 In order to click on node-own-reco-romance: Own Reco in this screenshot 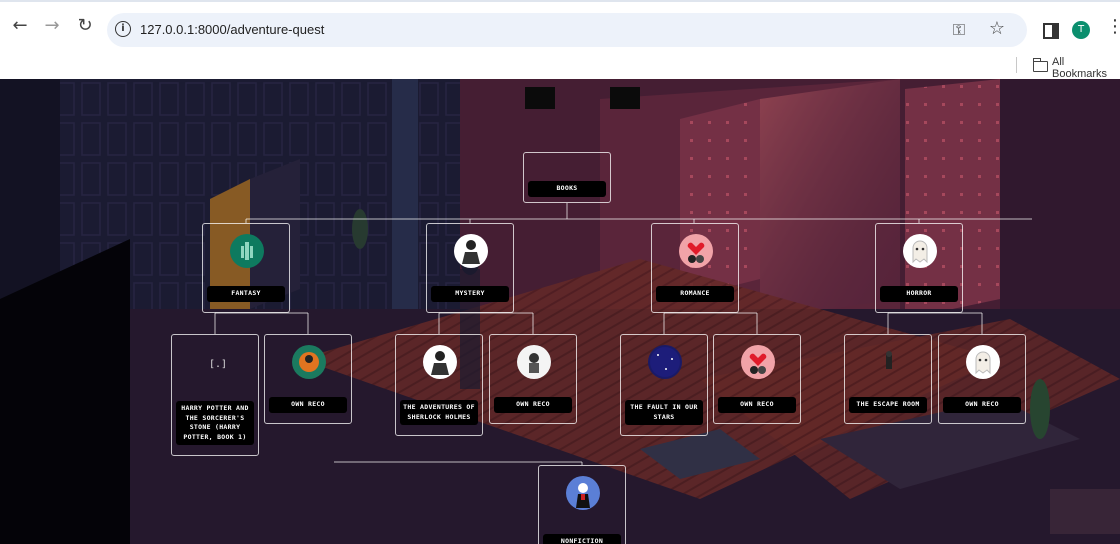, I will do `click(757, 379)`.